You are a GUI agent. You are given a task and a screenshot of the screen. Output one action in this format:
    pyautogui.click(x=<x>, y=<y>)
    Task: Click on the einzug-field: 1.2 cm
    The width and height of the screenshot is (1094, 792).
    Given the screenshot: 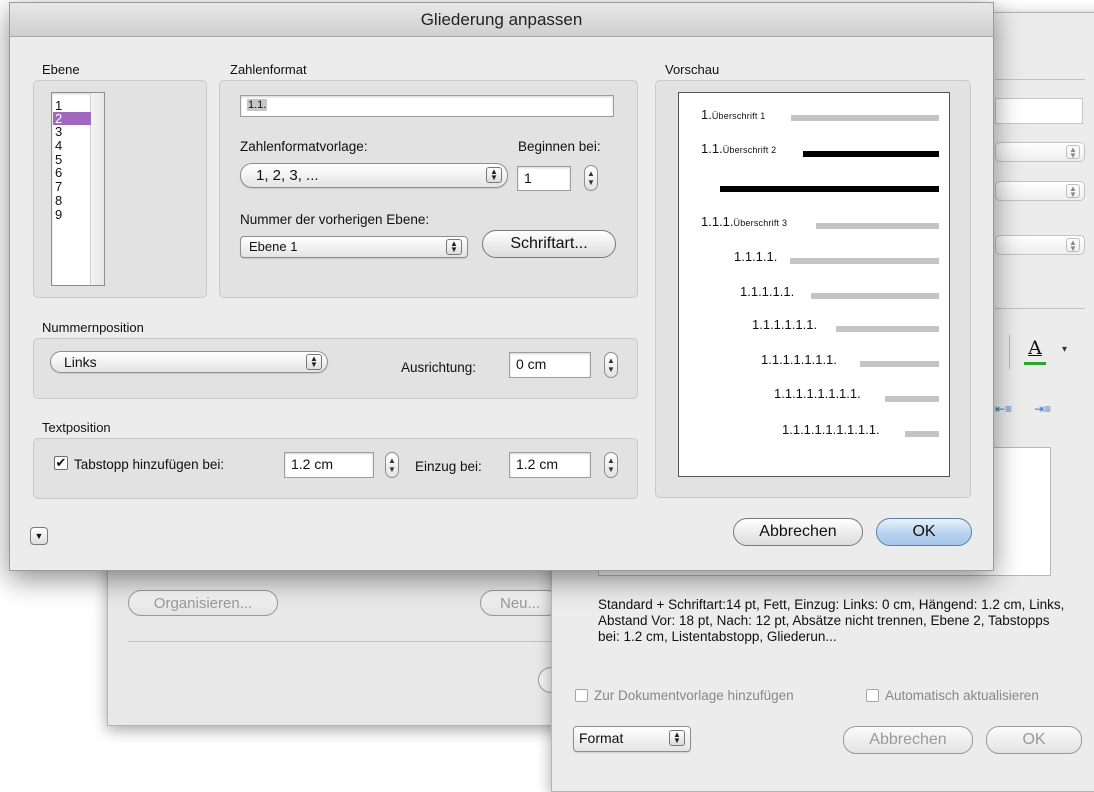 What is the action you would take?
    pyautogui.click(x=550, y=465)
    